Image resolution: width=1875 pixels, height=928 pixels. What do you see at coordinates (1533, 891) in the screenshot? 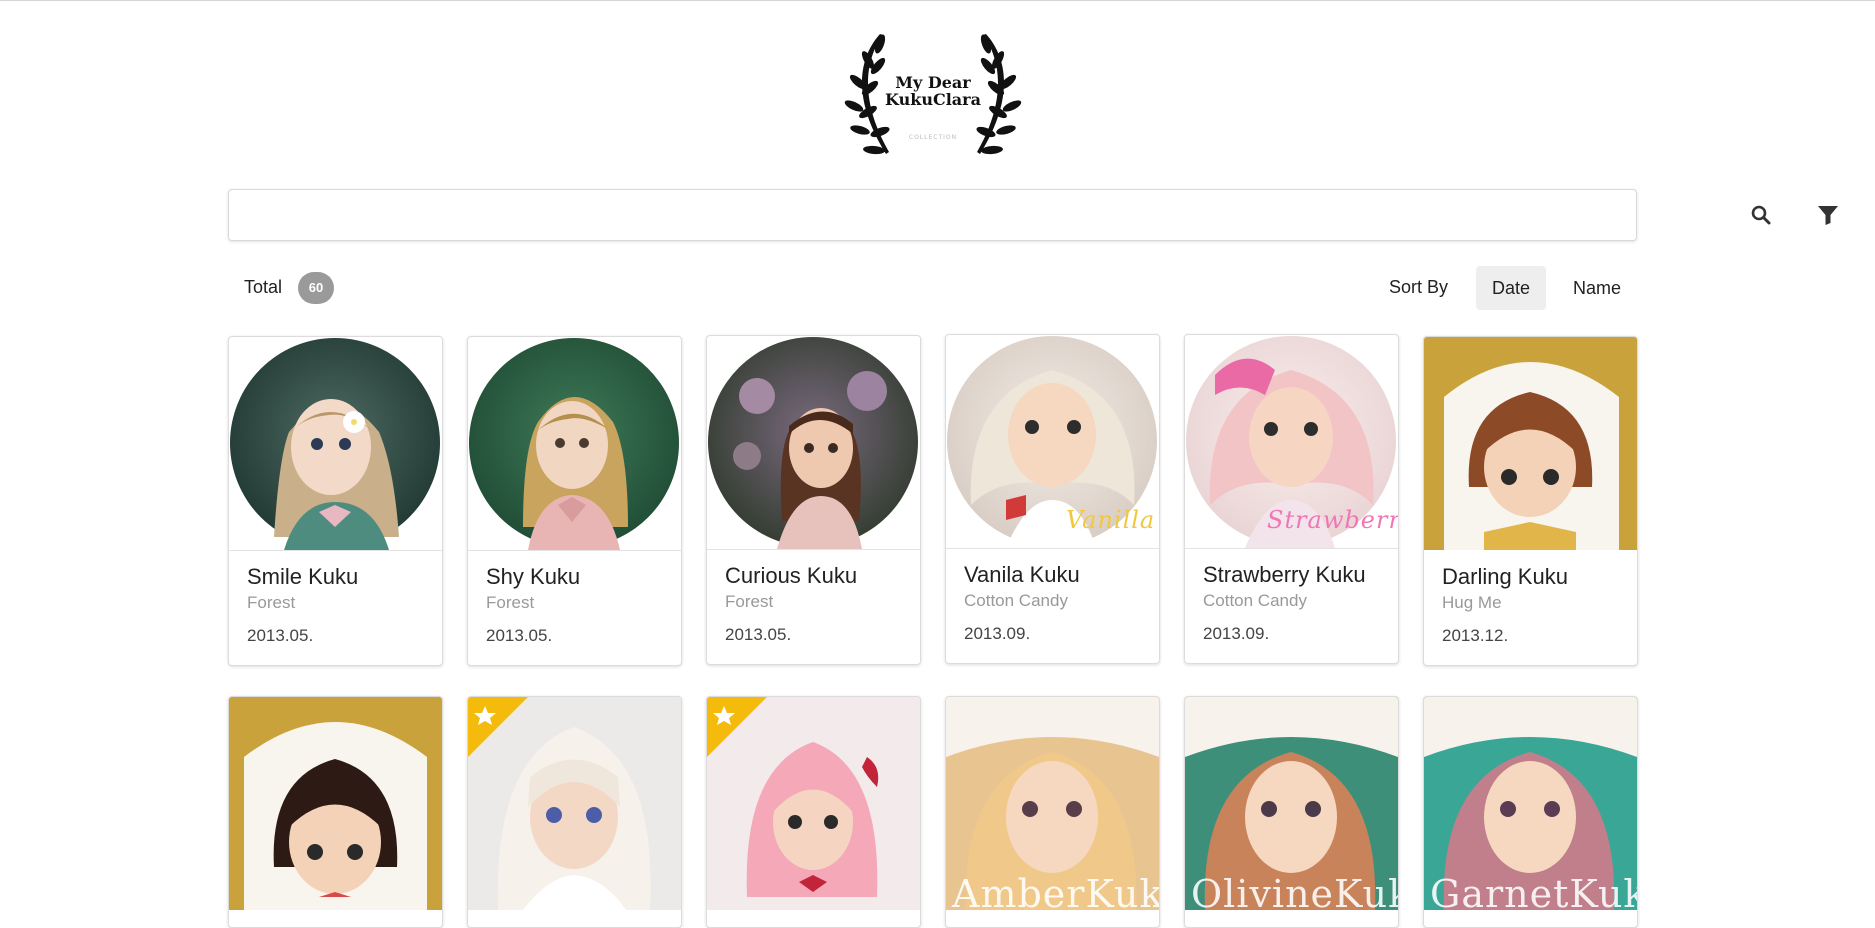
I see `image-overlay-text: GarnetKuku` at bounding box center [1533, 891].